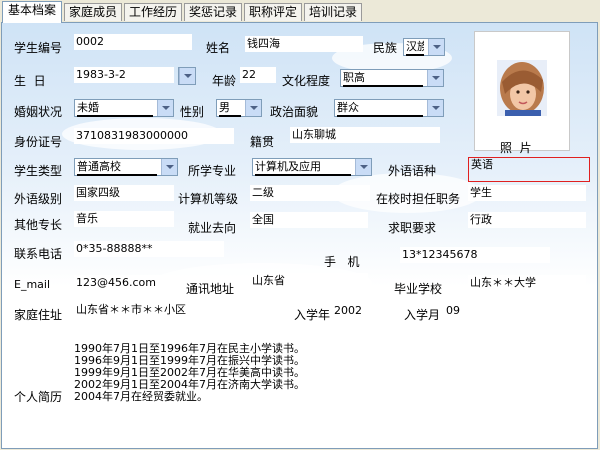  Describe the element at coordinates (306, 81) in the screenshot. I see `education-label: 文化程度` at that location.